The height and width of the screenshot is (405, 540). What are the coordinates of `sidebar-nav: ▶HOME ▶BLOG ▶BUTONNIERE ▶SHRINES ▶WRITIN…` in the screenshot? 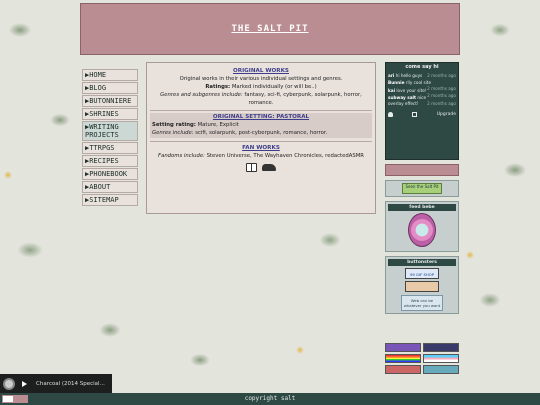 It's located at (110, 138).